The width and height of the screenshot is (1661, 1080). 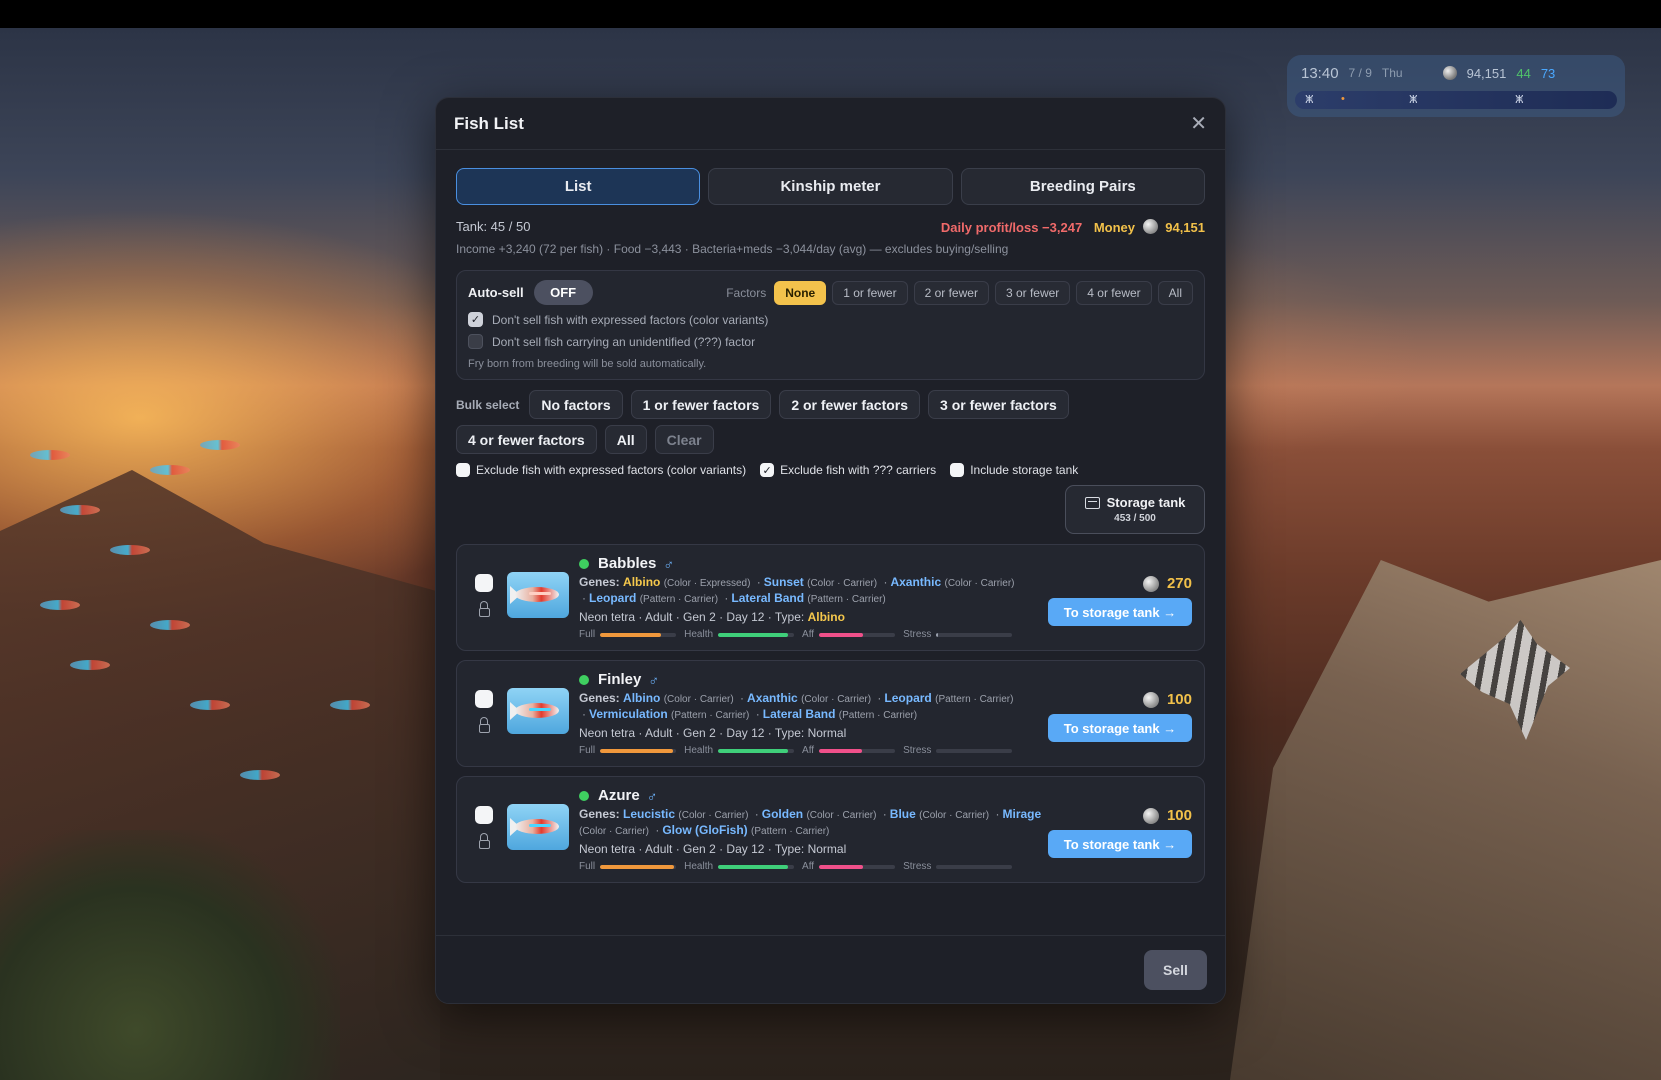 What do you see at coordinates (170, 955) in the screenshot?
I see `plants-decor` at bounding box center [170, 955].